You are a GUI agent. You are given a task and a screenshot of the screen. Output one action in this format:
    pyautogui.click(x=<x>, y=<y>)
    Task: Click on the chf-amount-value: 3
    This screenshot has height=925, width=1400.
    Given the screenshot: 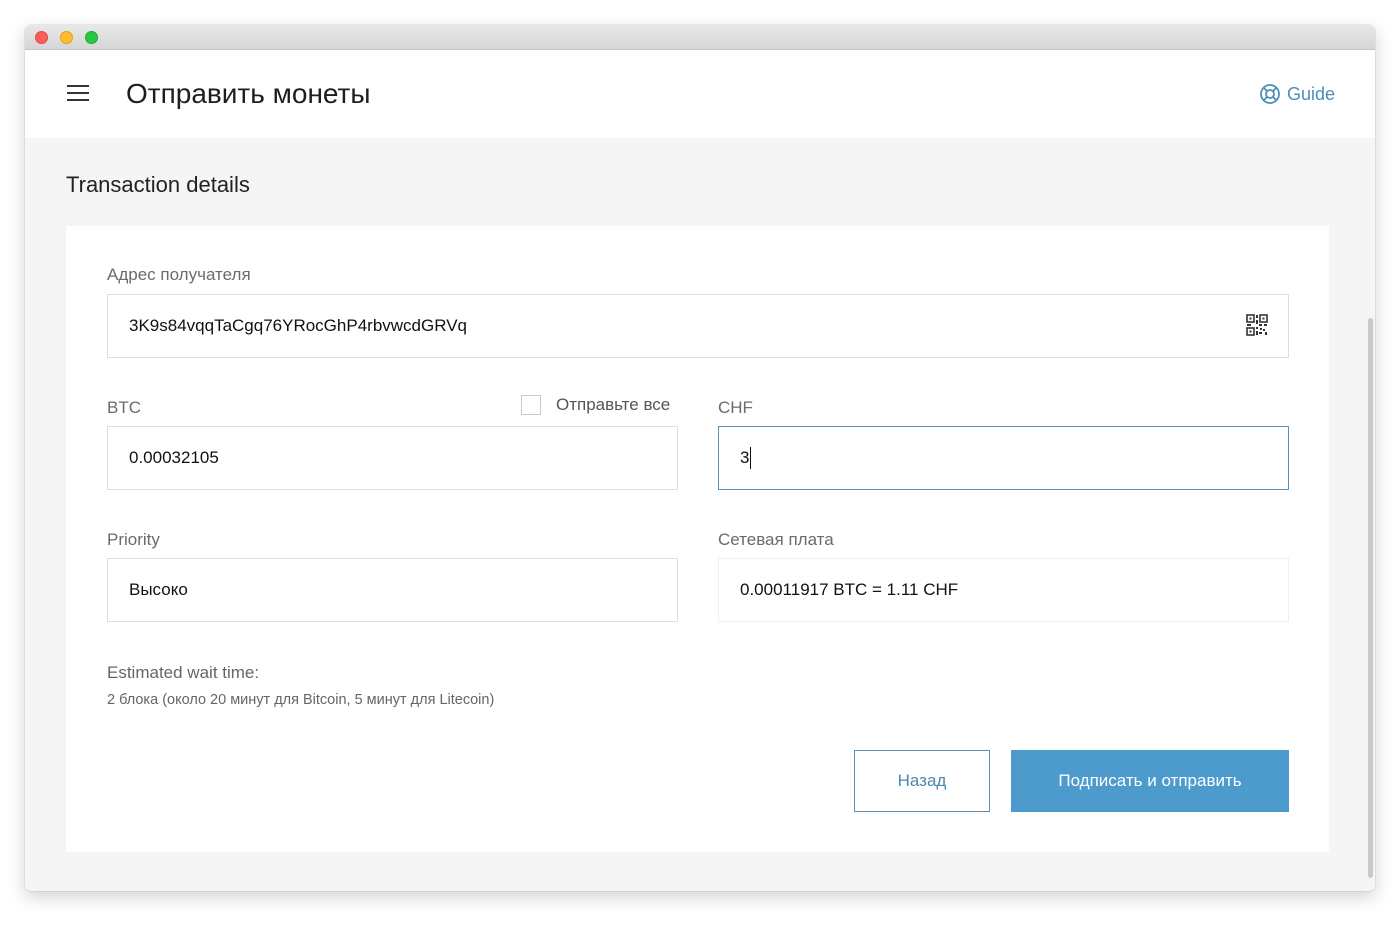 What is the action you would take?
    pyautogui.click(x=745, y=457)
    